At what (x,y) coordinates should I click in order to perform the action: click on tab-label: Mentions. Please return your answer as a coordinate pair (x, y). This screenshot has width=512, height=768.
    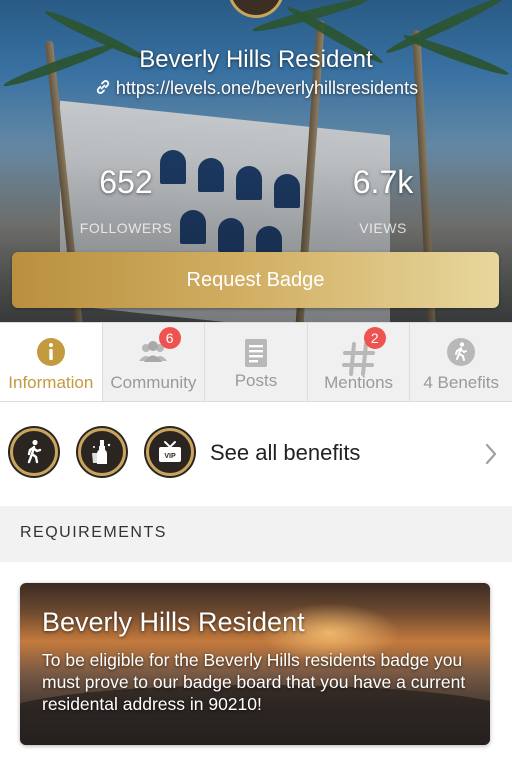
    Looking at the image, I should click on (359, 382).